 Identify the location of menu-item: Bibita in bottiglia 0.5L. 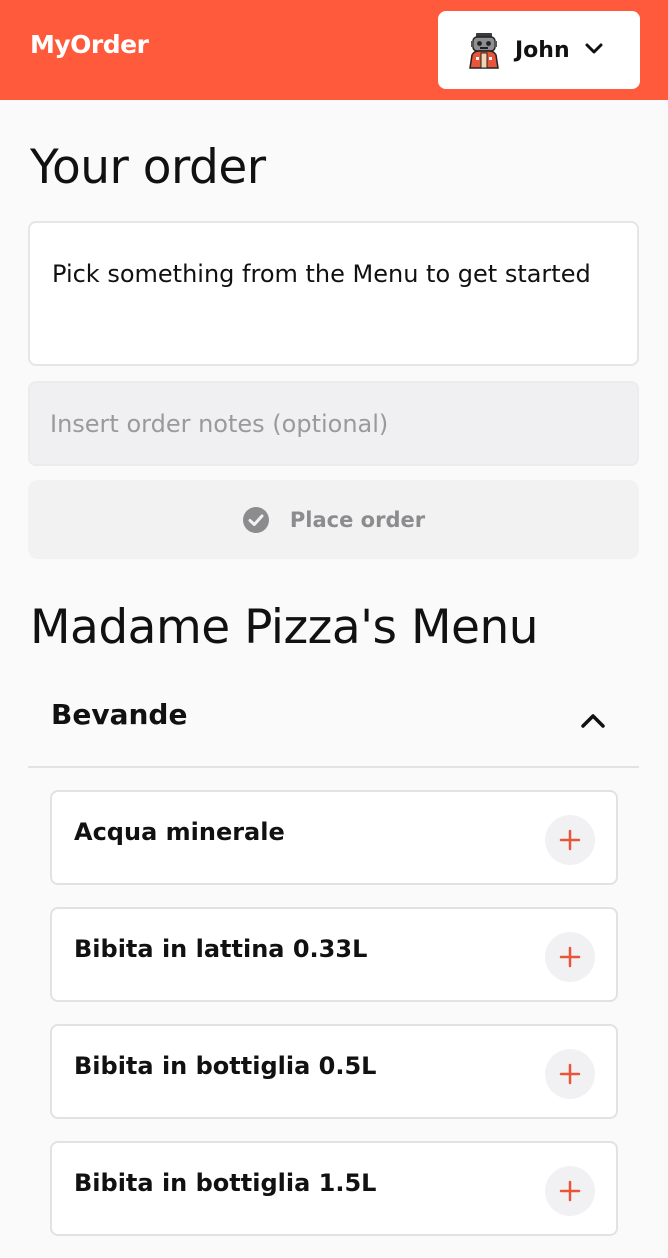
(334, 1071).